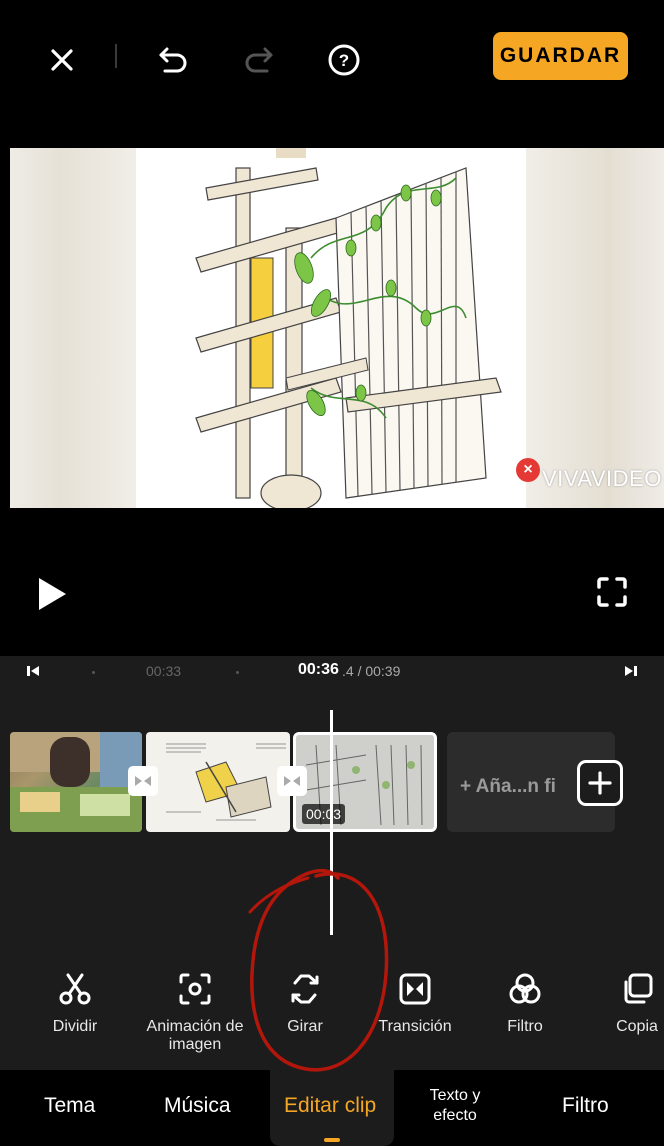 This screenshot has height=1146, width=664. I want to click on watermark: × VIVAVIDEO, so click(589, 470).